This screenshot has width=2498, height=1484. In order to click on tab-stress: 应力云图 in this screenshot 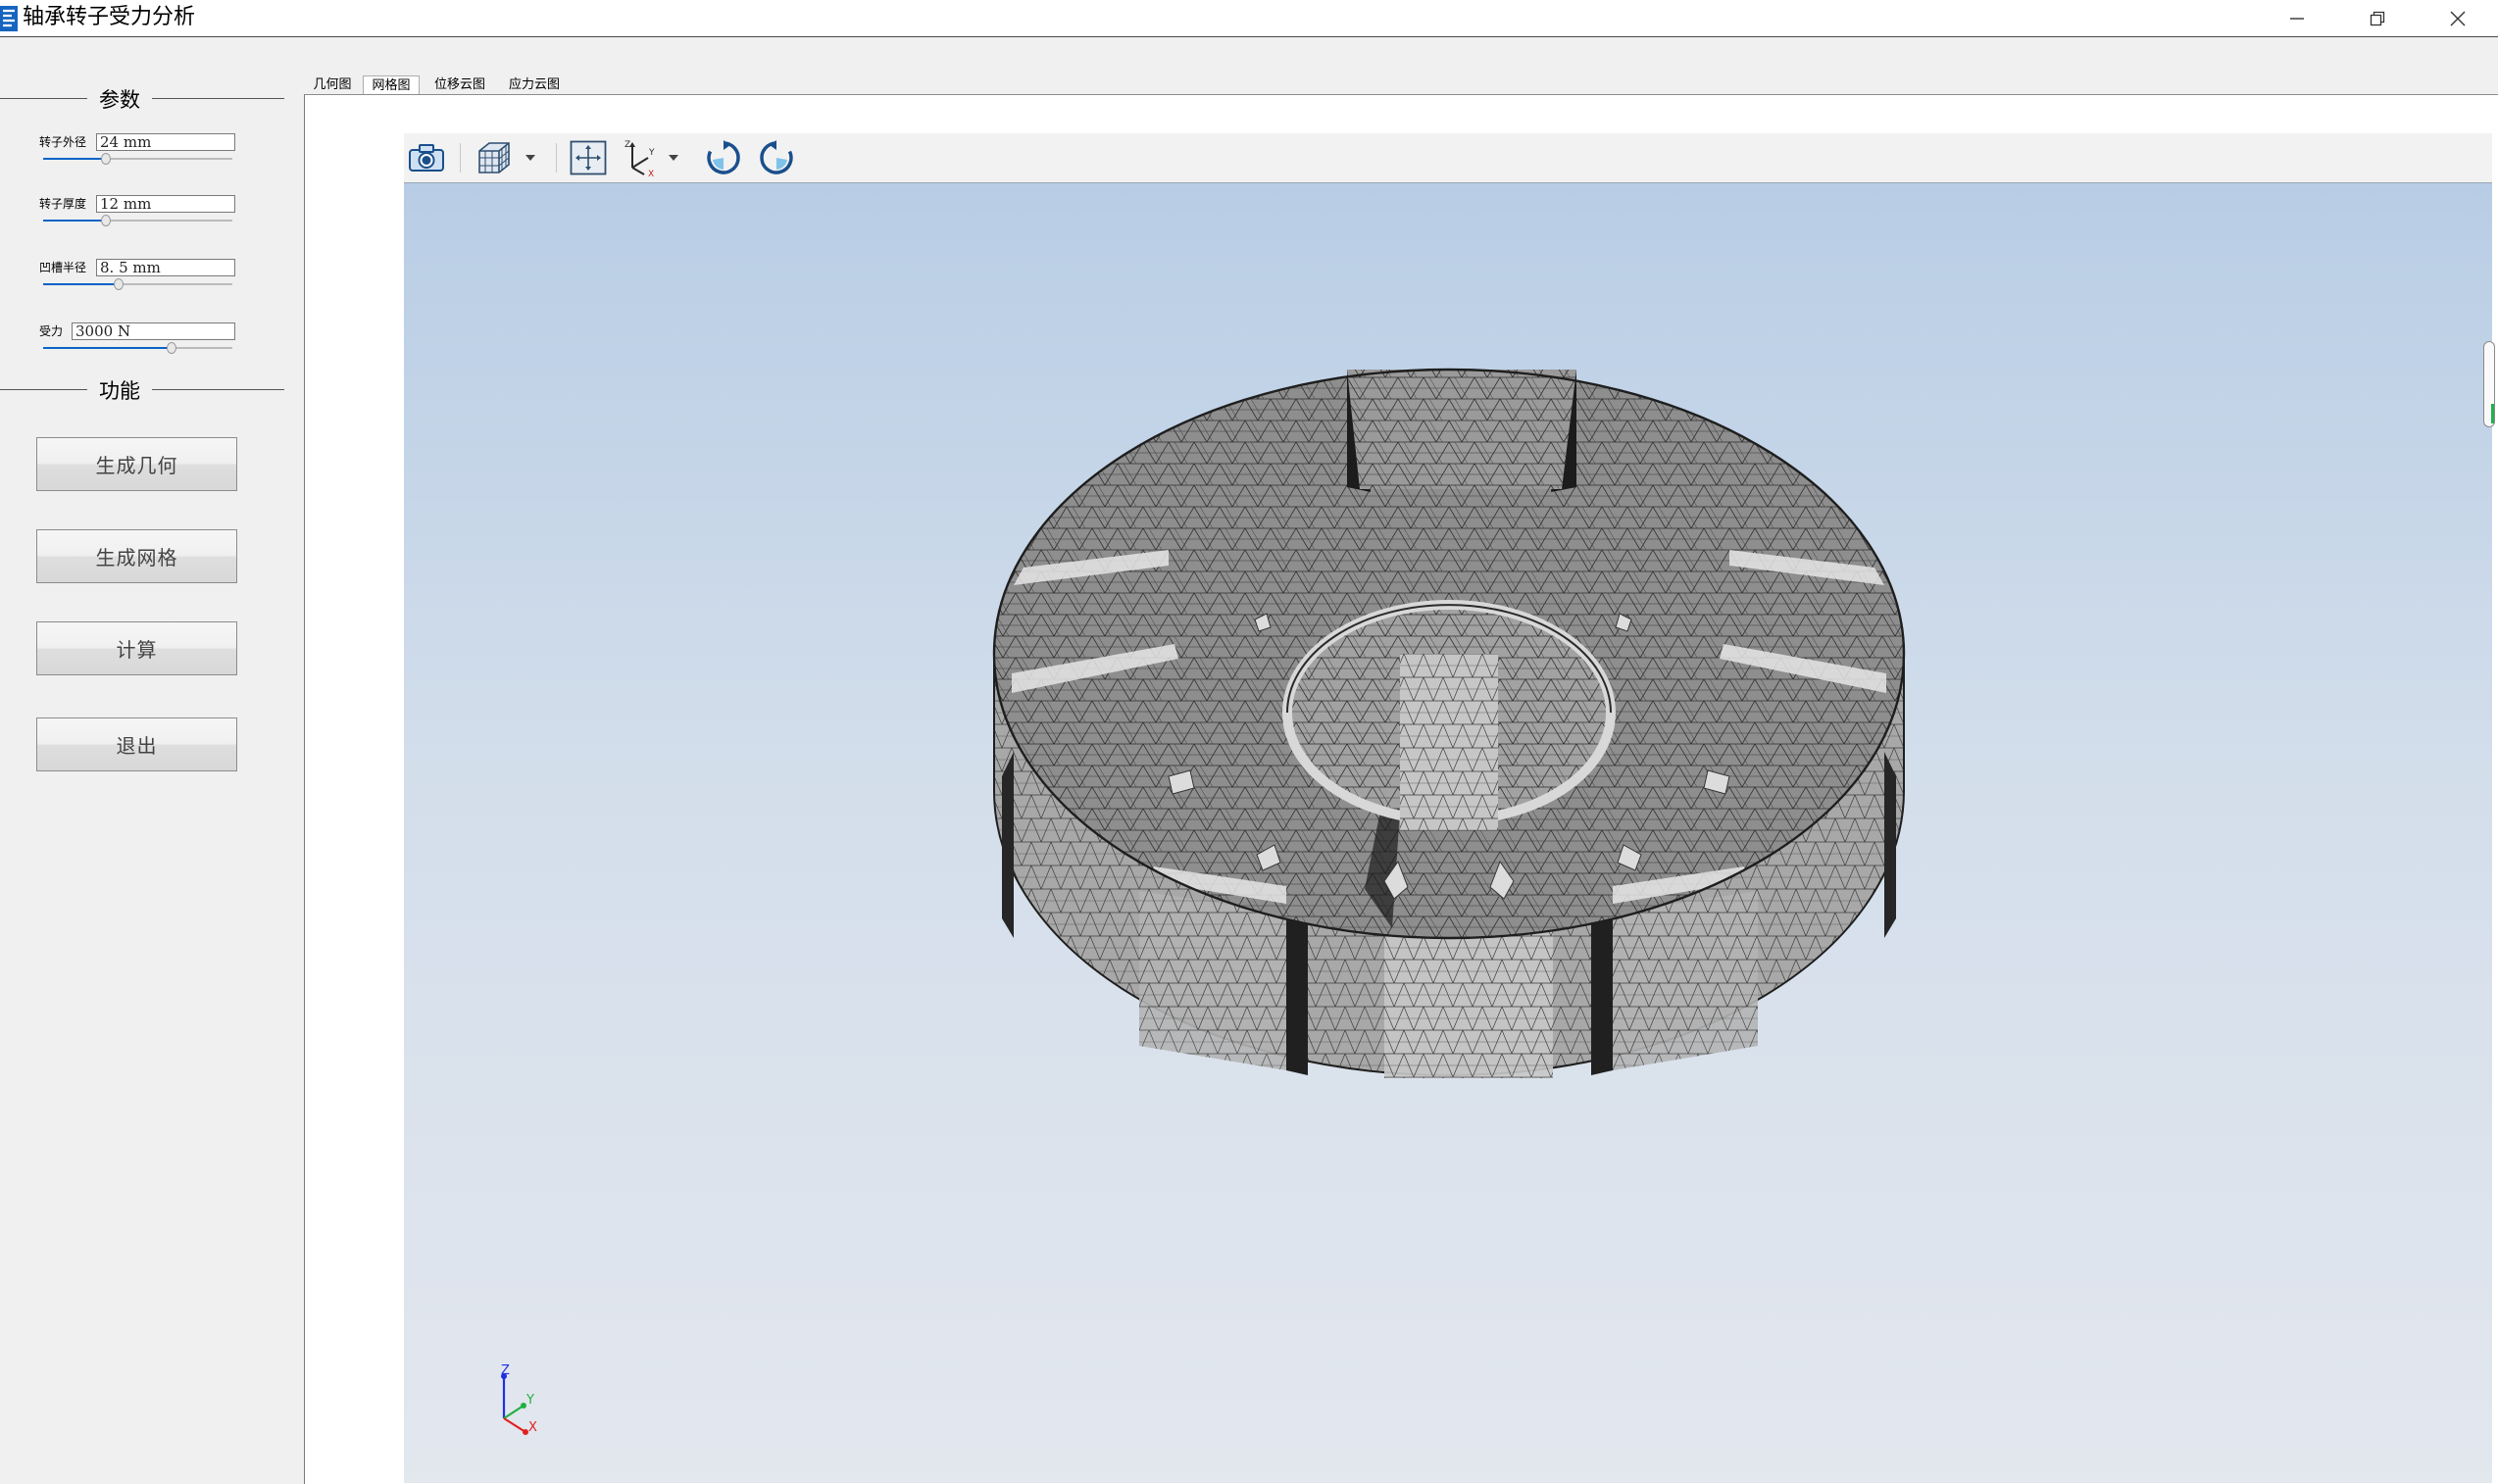, I will do `click(535, 84)`.